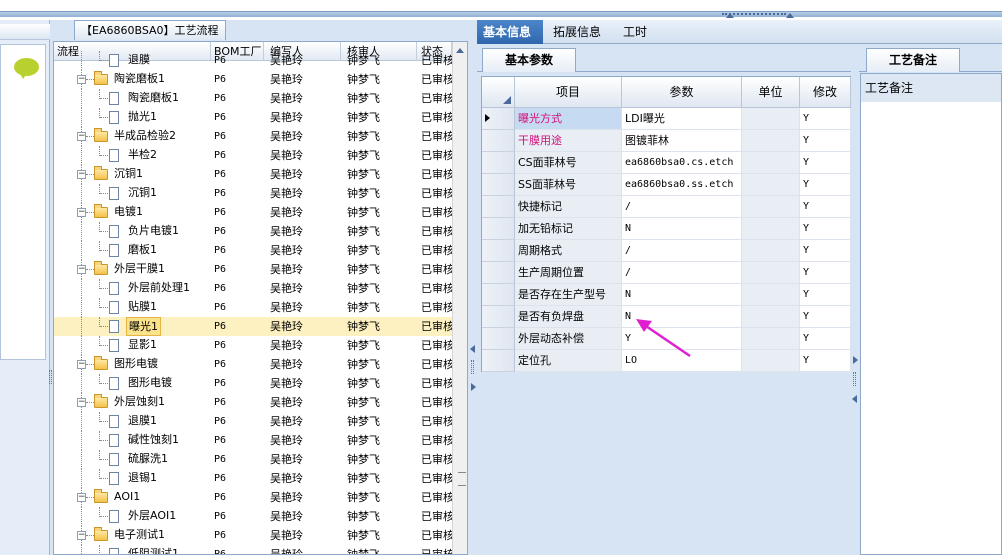 The height and width of the screenshot is (555, 1002). I want to click on tree-row: 外层AOI1 P6 吴艳玲 钟梦飞 已审核, so click(253, 516).